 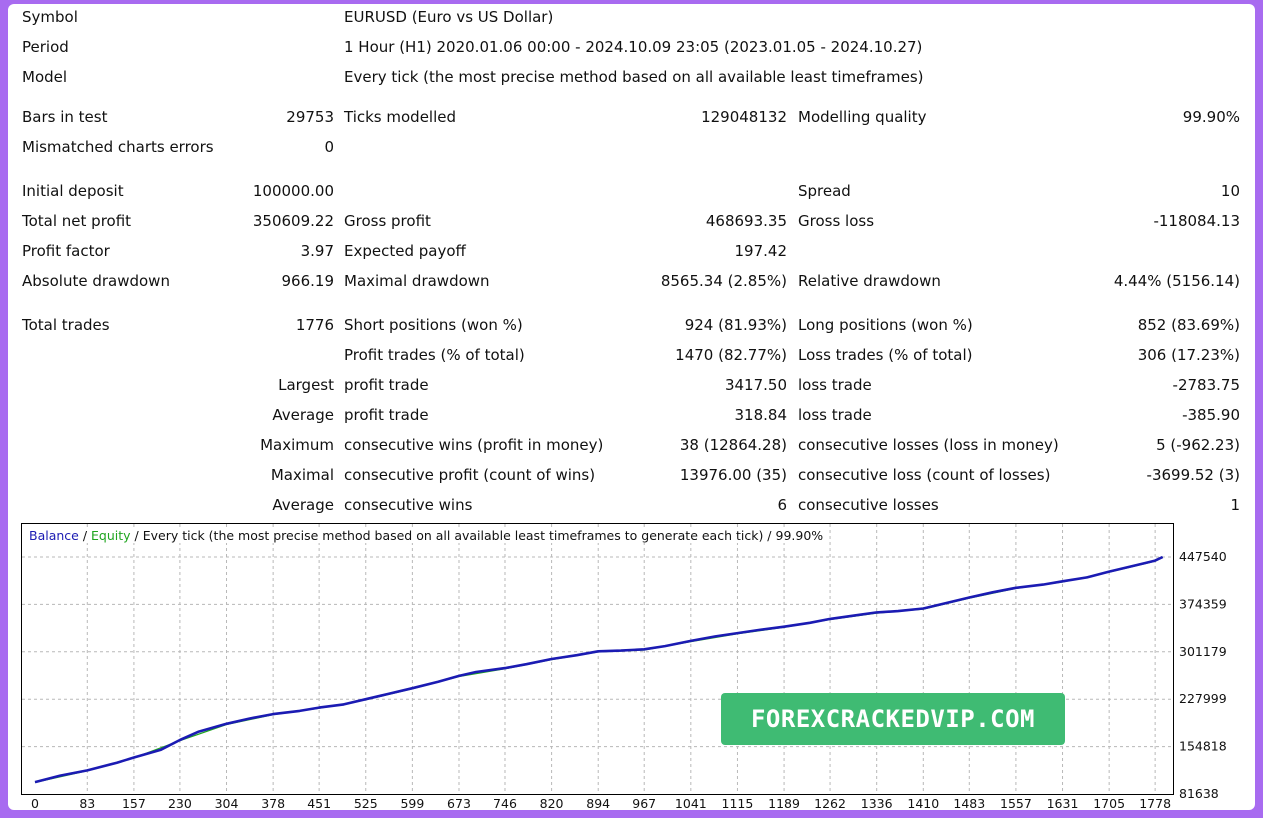 I want to click on legend-balance: Balance, so click(x=54, y=535).